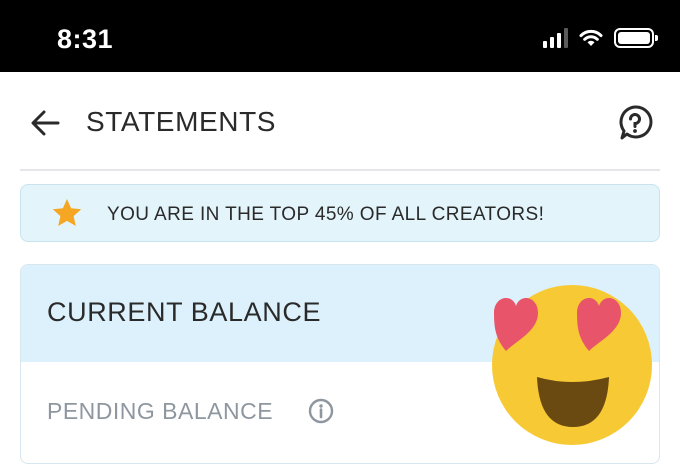  I want to click on info-icon, so click(321, 411).